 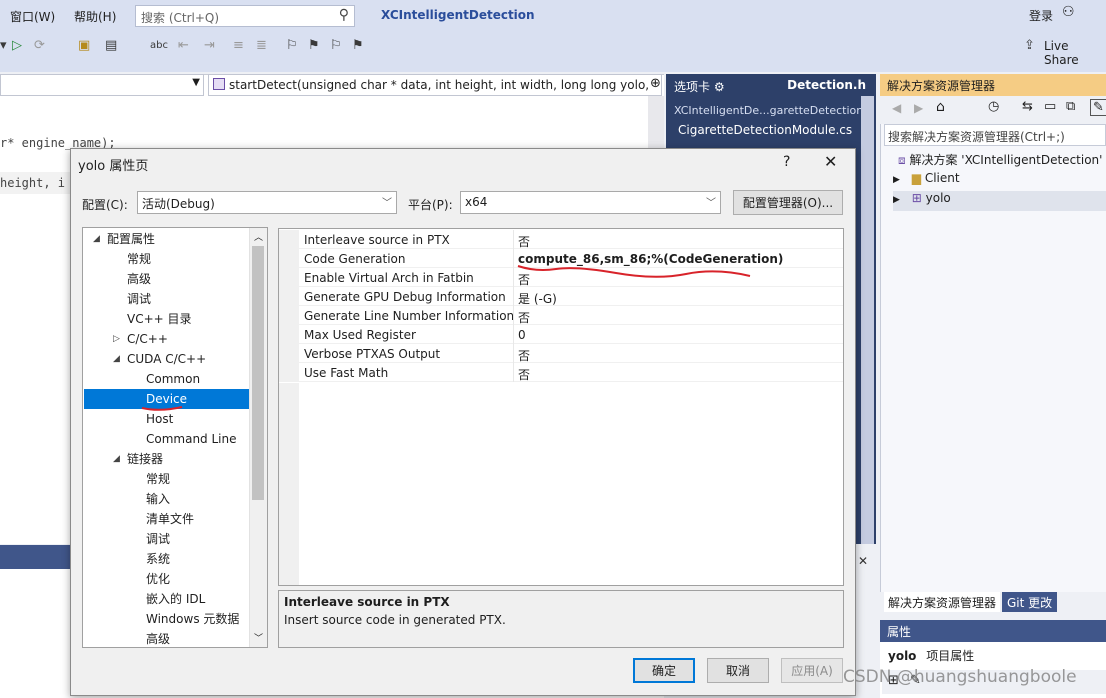 I want to click on tree-item-cuda-cmdline: Command Line, so click(x=191, y=439).